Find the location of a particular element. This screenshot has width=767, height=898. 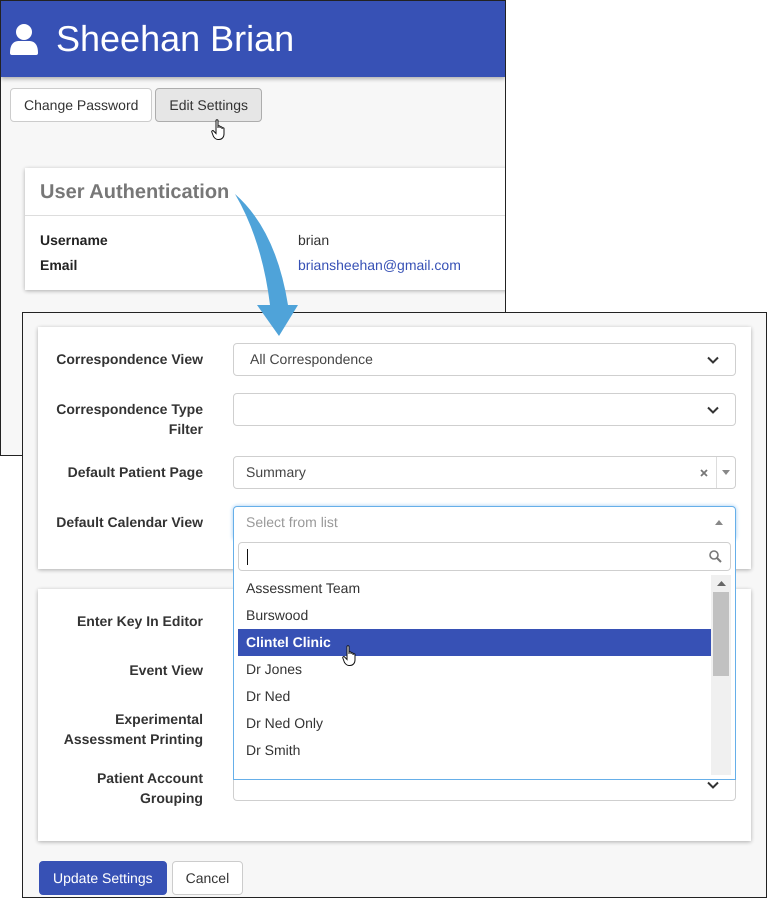

tab-button: Change Password is located at coordinates (81, 105).